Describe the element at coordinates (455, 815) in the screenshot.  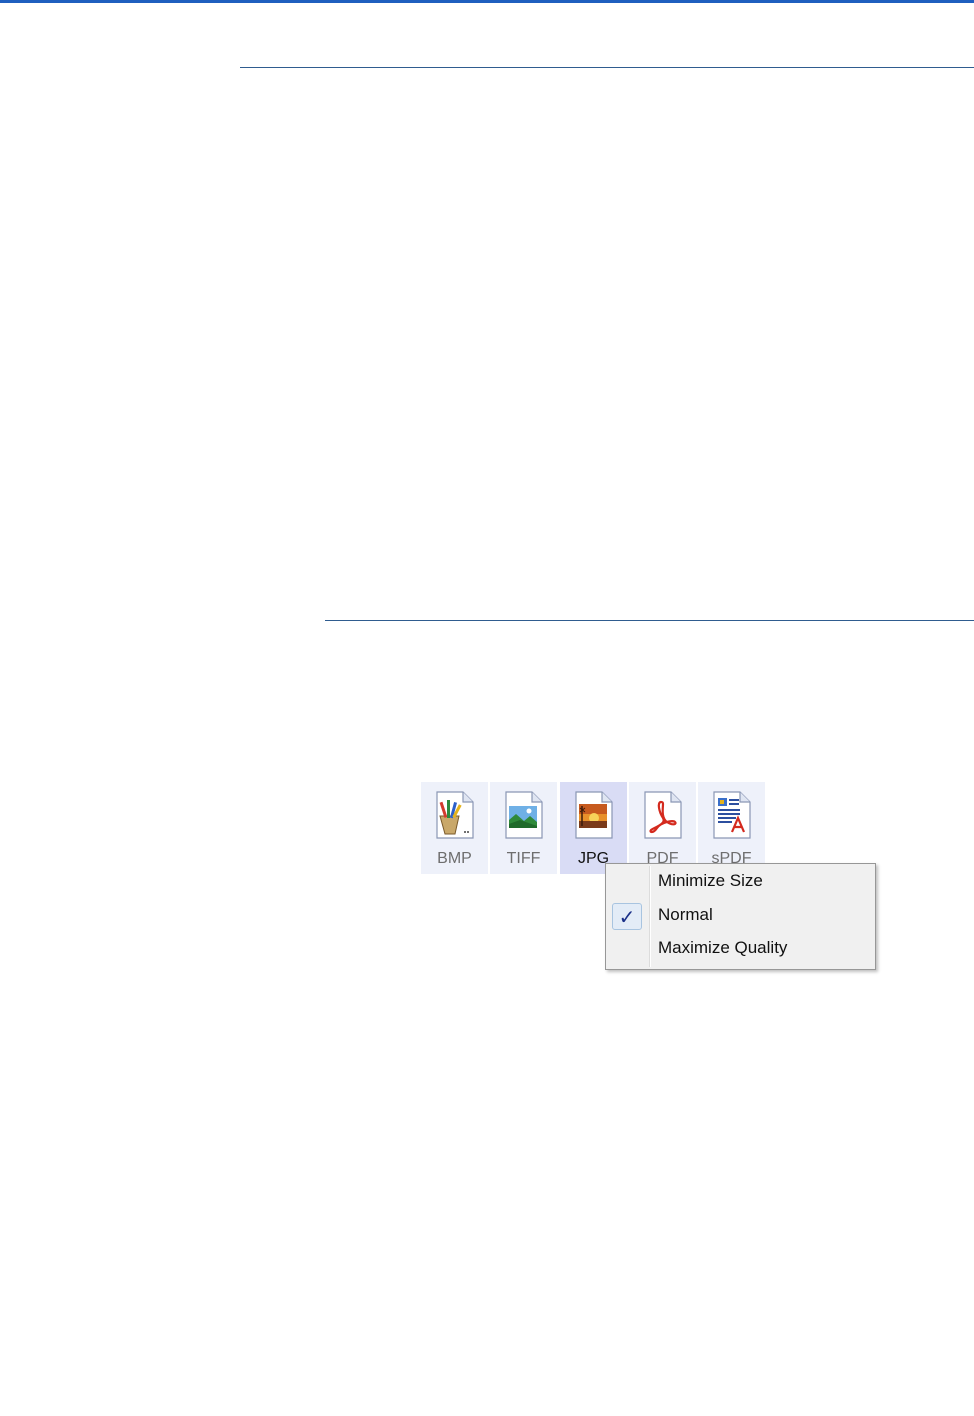
I see `bmp-file-icon` at that location.